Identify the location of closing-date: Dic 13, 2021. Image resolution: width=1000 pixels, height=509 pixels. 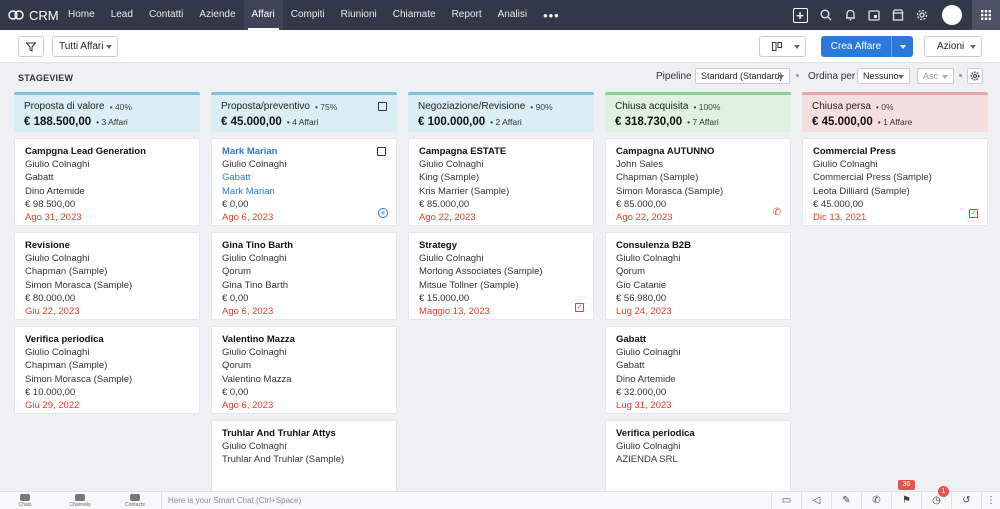
(840, 218).